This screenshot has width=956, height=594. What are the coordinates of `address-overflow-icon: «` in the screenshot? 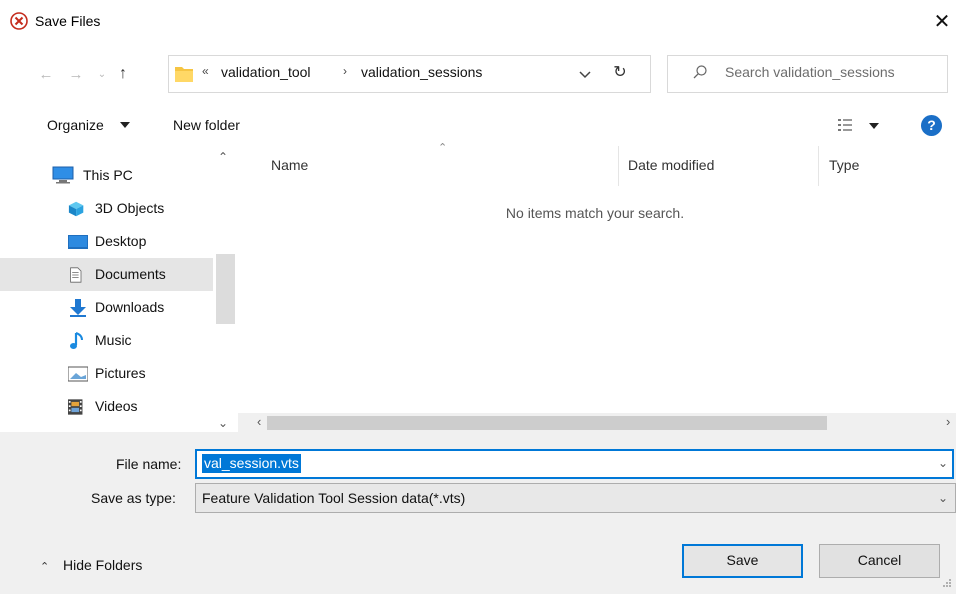 It's located at (205, 71).